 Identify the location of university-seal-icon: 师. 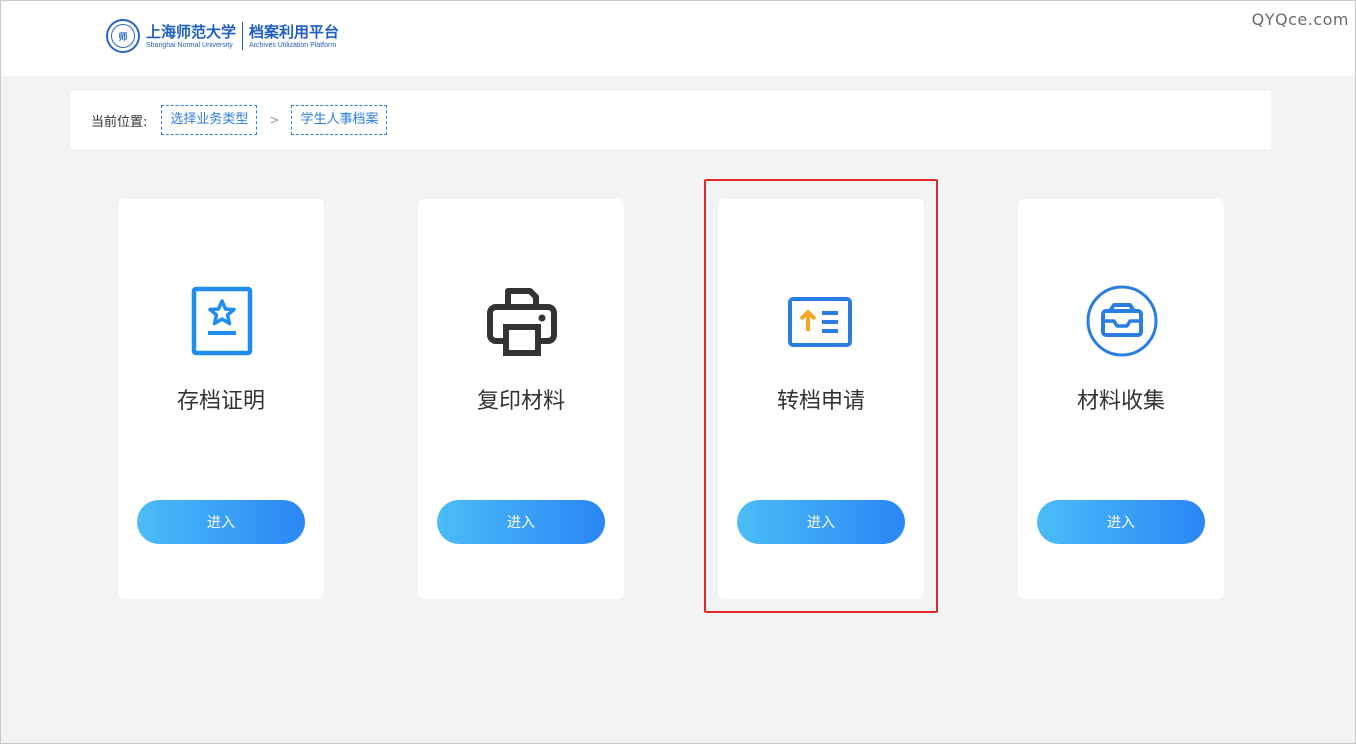
(123, 36).